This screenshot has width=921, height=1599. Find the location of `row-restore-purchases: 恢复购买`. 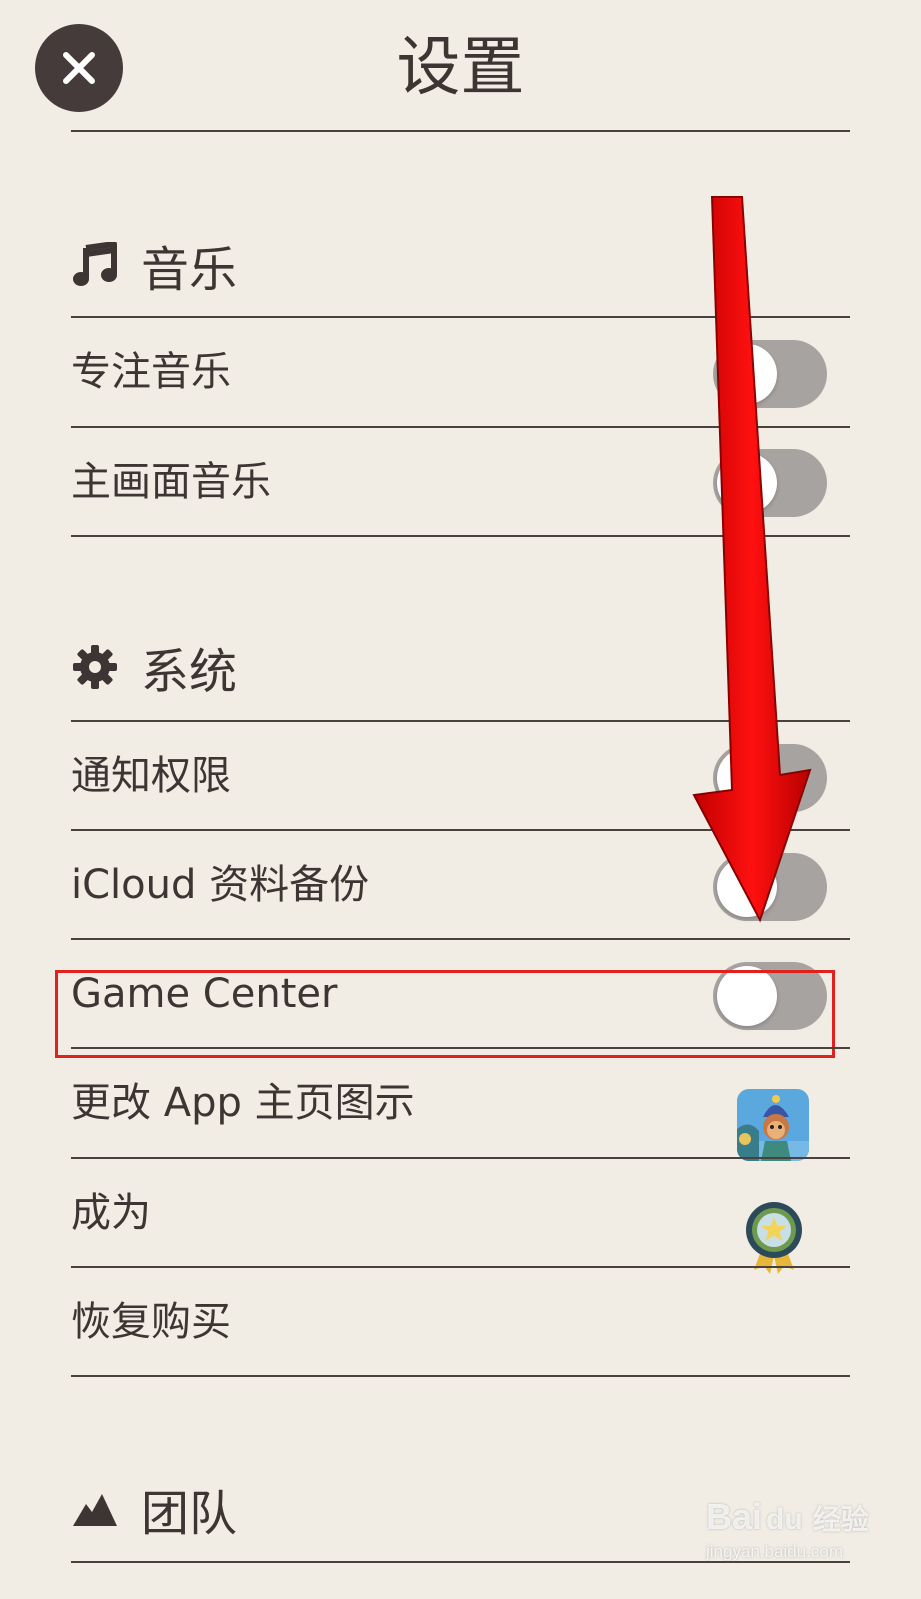

row-restore-purchases: 恢复购买 is located at coordinates (151, 1322).